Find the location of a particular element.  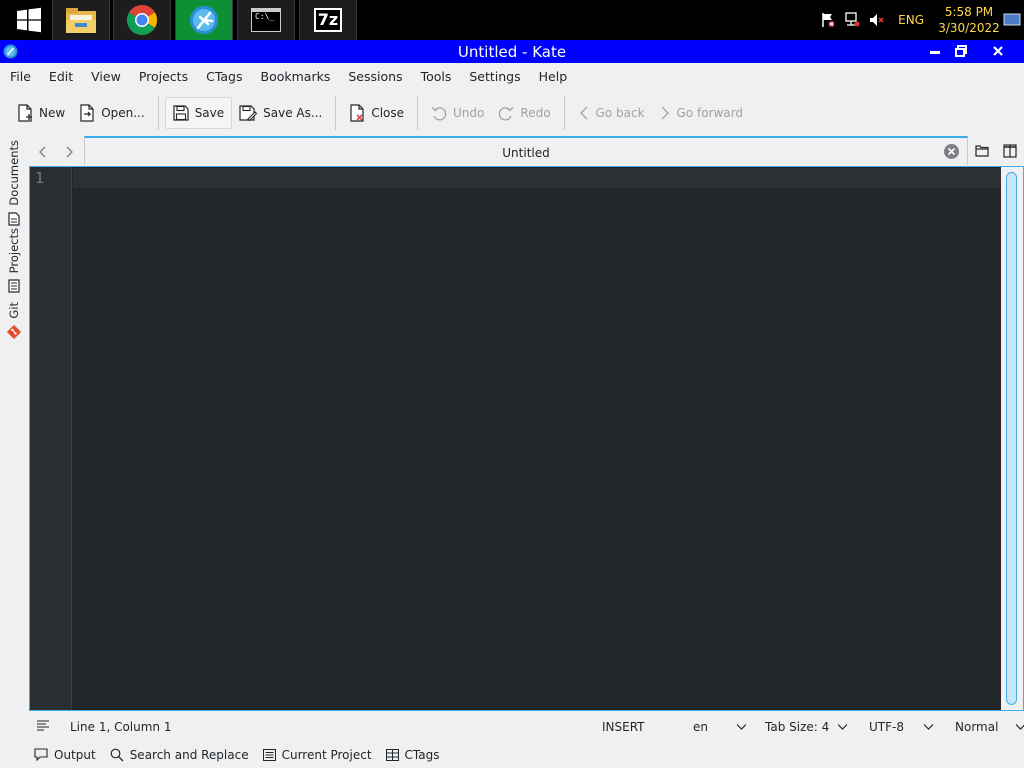

project-list-icon is located at coordinates (269, 754).